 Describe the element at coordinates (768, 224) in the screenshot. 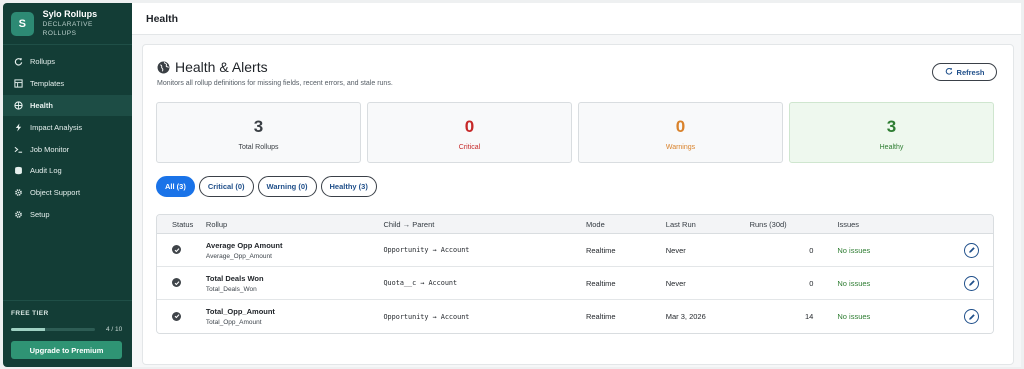

I see `col-runs: Runs (30d)` at that location.